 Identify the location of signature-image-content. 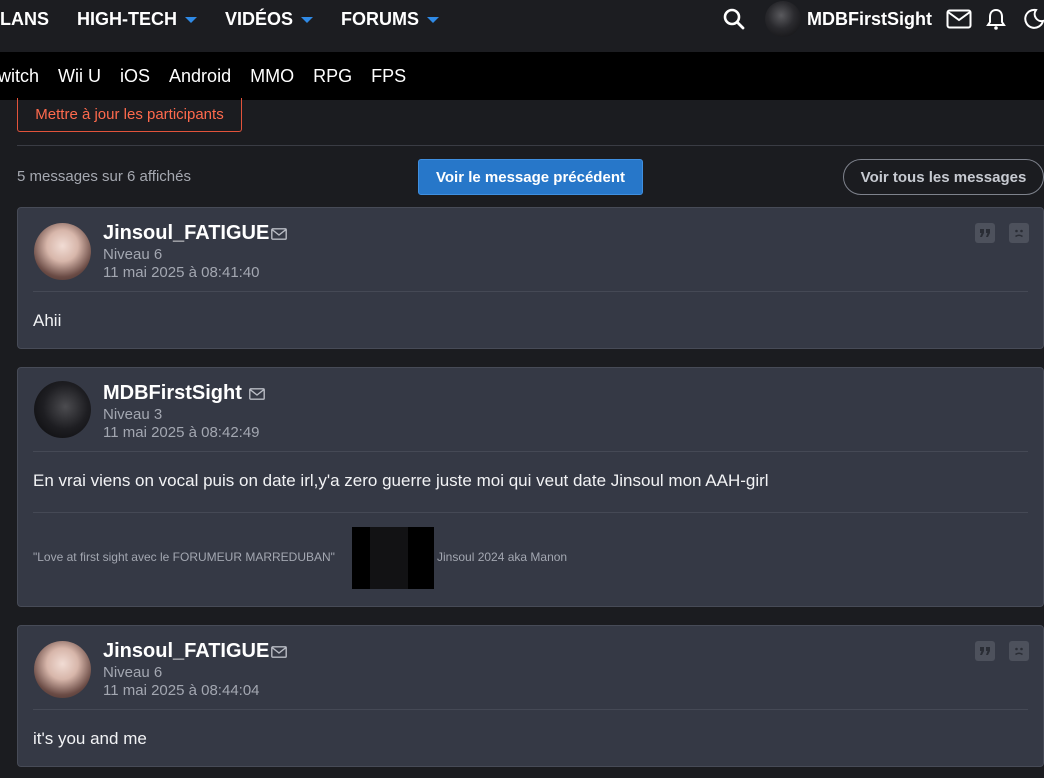
(389, 558).